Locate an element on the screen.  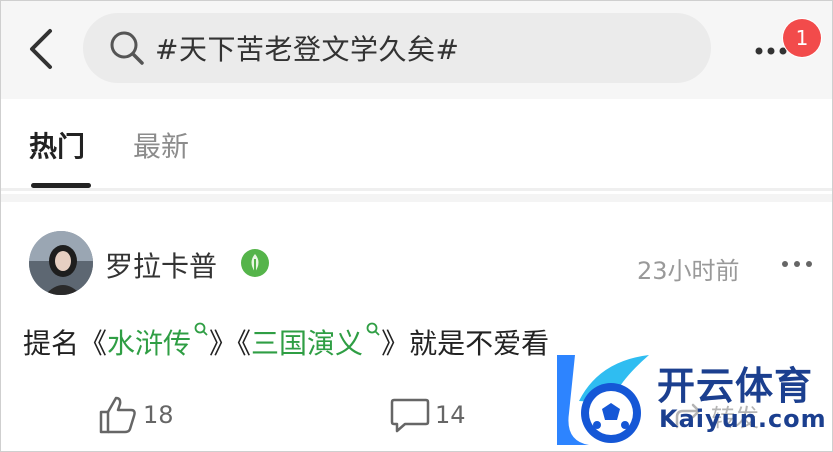
search-query-text: #天下苦老登文学久矣# is located at coordinates (307, 49).